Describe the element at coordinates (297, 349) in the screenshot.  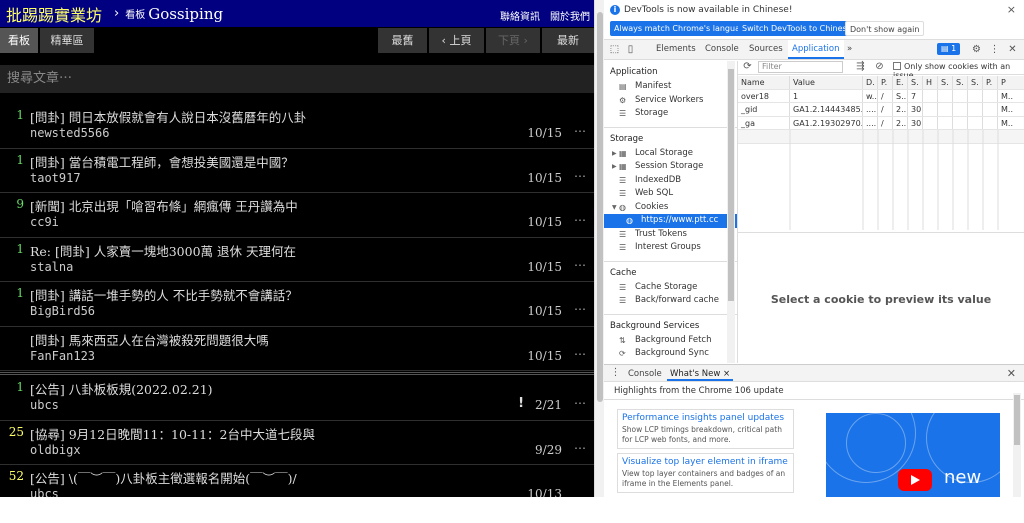
I see `article-entry: [問卦] 馬來西亞人在台灣被殺死問題很大嗎 FanFan123 10/15 ⋯` at that location.